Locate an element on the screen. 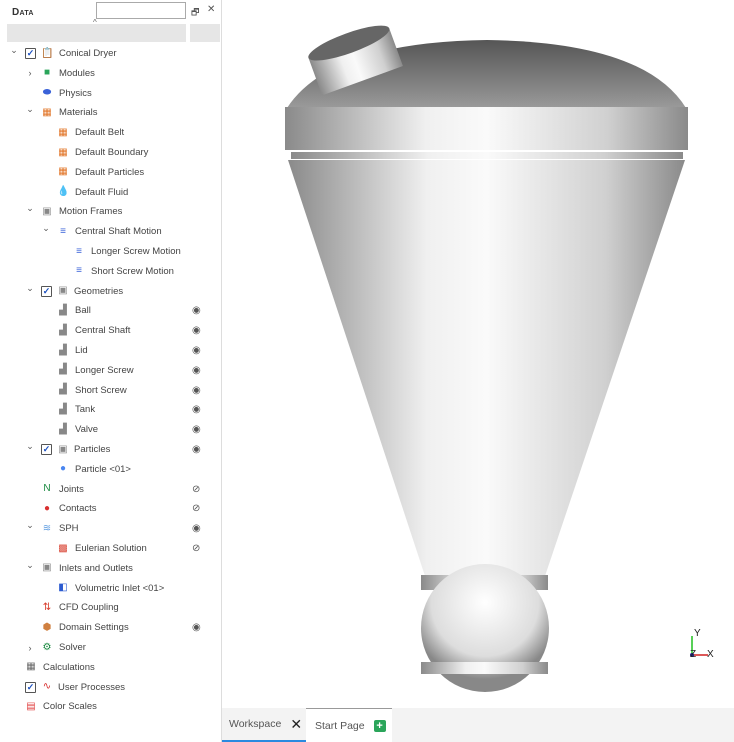 This screenshot has width=734, height=742. tree-item-label: User Processes is located at coordinates (92, 687).